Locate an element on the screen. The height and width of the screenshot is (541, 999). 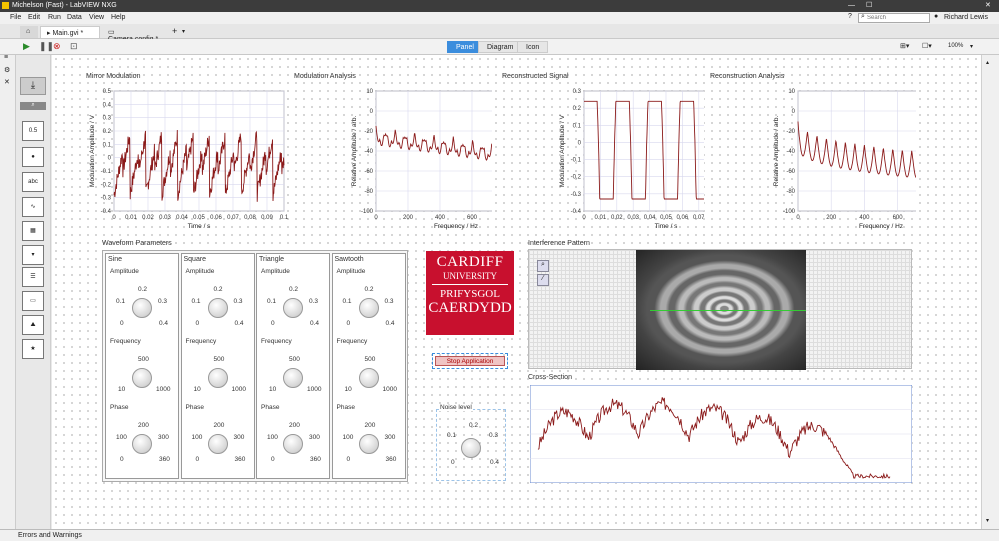
graph-icon: ∿ is located at coordinates (33, 207).